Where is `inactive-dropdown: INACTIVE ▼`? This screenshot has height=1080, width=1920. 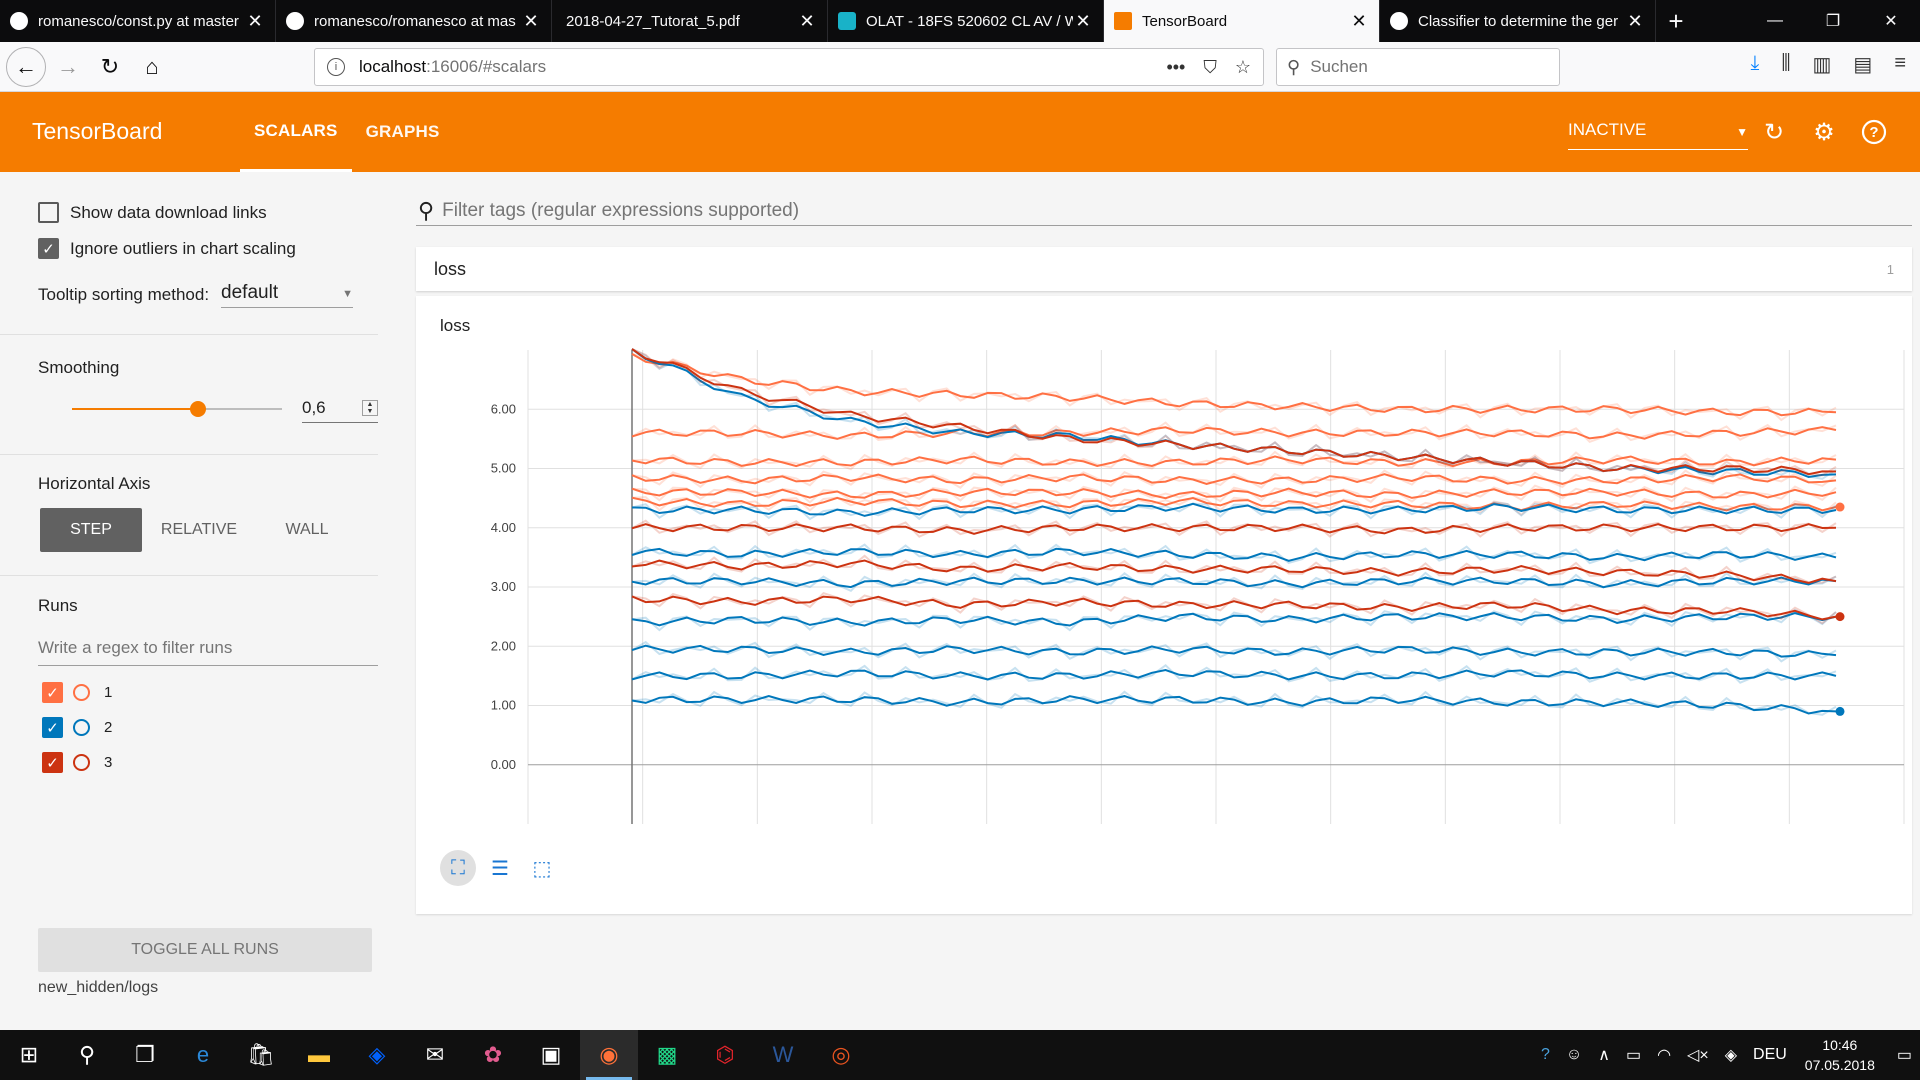 inactive-dropdown: INACTIVE ▼ is located at coordinates (1658, 135).